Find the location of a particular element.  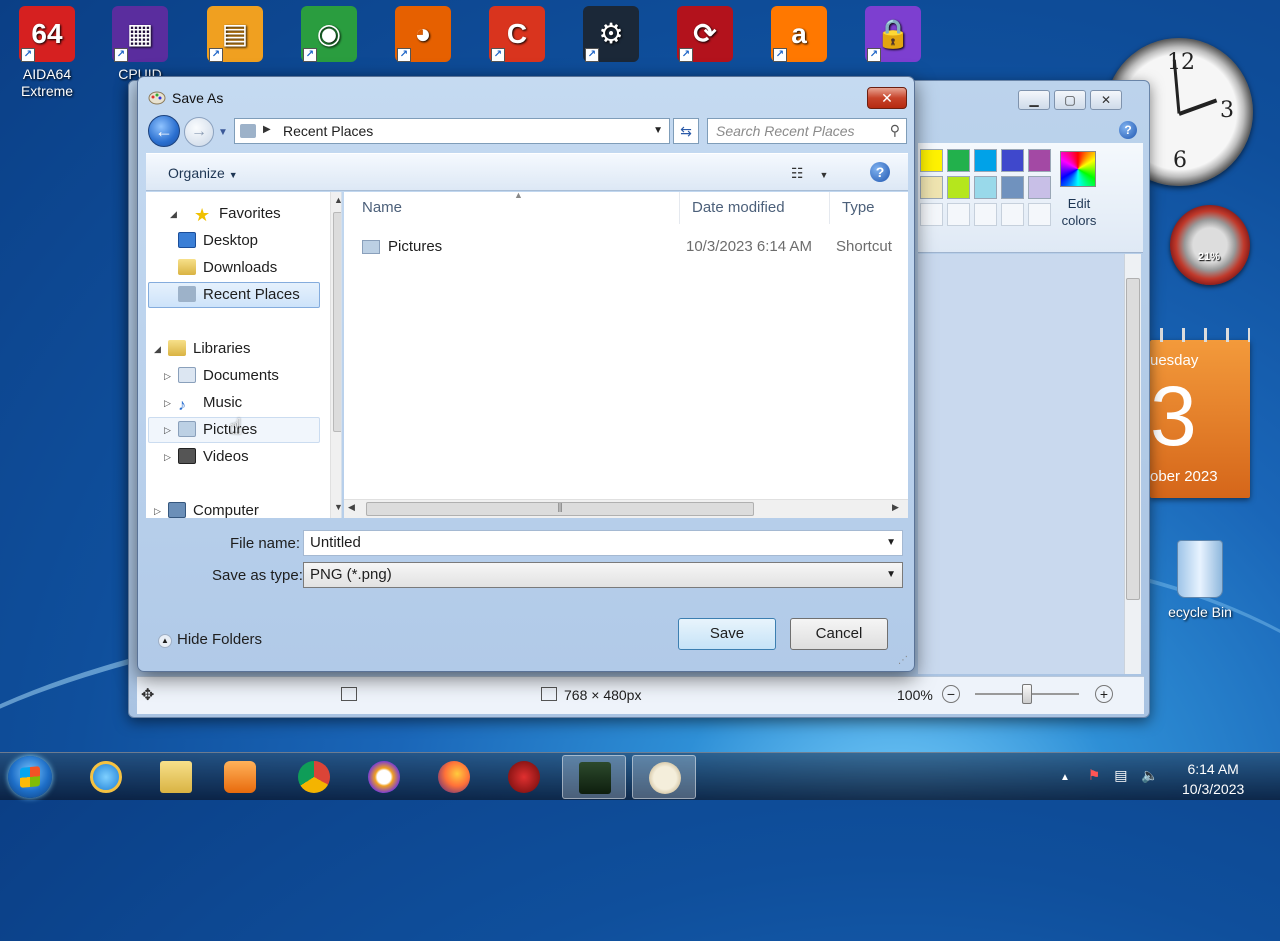

maximize-button: ▢ is located at coordinates (1070, 100).